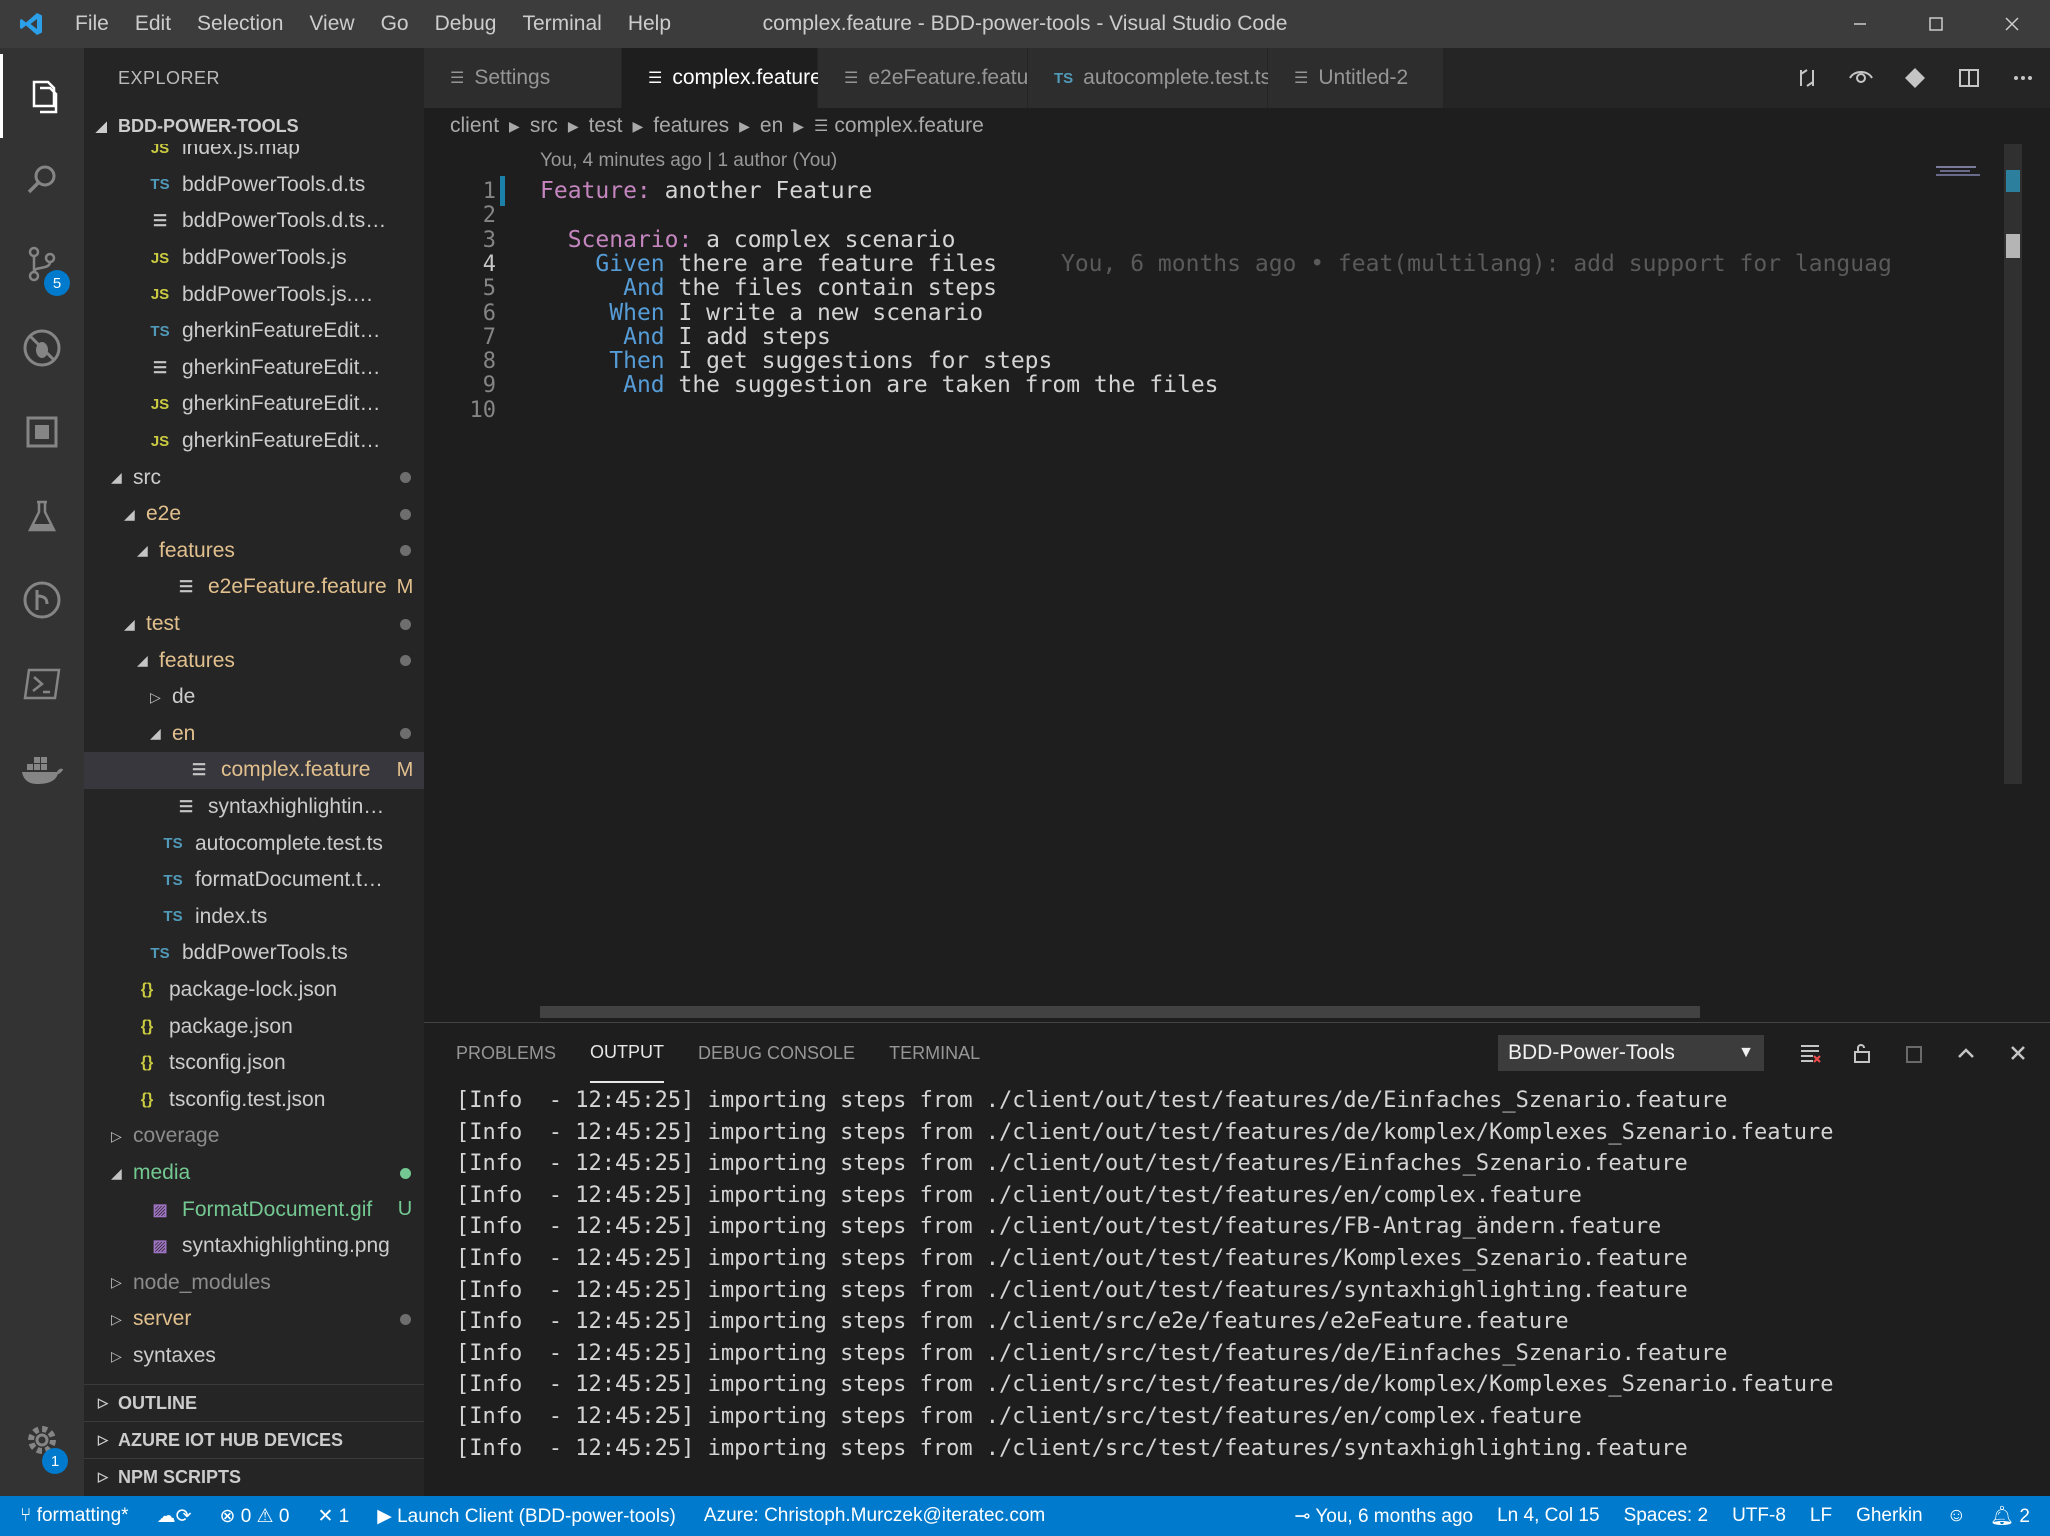 The height and width of the screenshot is (1536, 2050). What do you see at coordinates (796, 361) in the screenshot?
I see `code-line: Then I get suggestions for steps` at bounding box center [796, 361].